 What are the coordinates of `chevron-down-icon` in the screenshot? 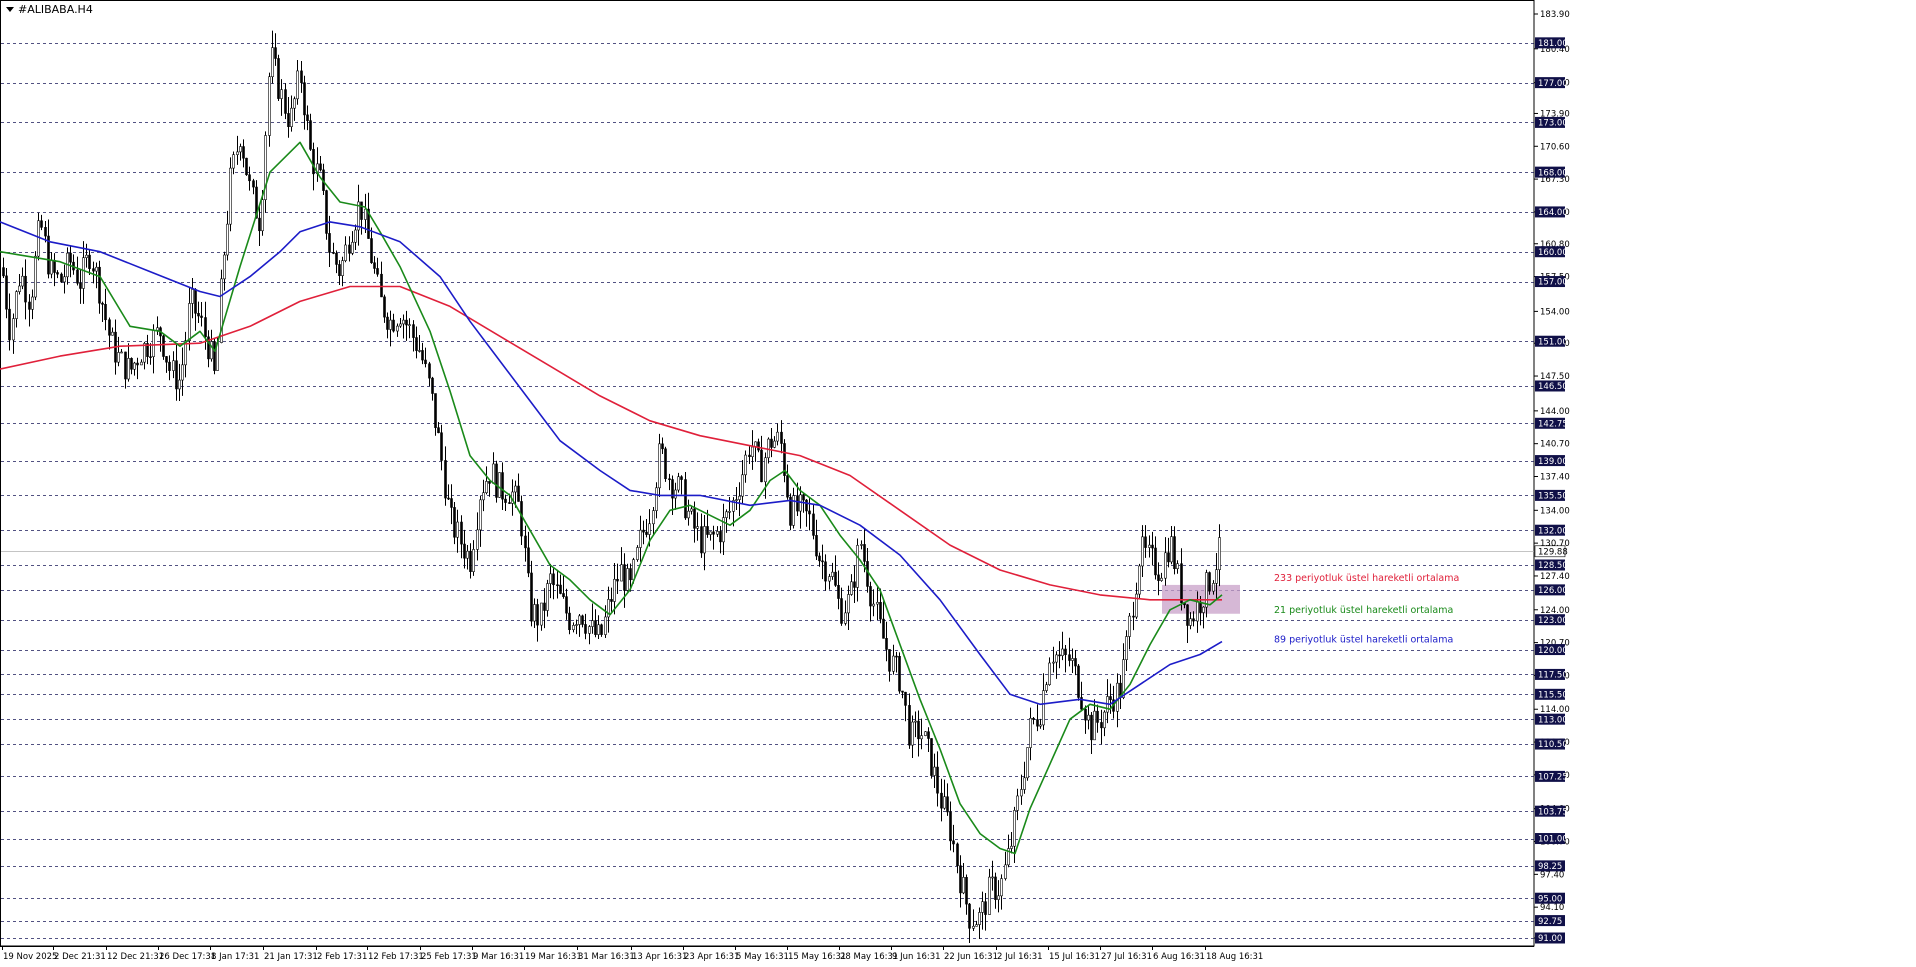 It's located at (10, 9).